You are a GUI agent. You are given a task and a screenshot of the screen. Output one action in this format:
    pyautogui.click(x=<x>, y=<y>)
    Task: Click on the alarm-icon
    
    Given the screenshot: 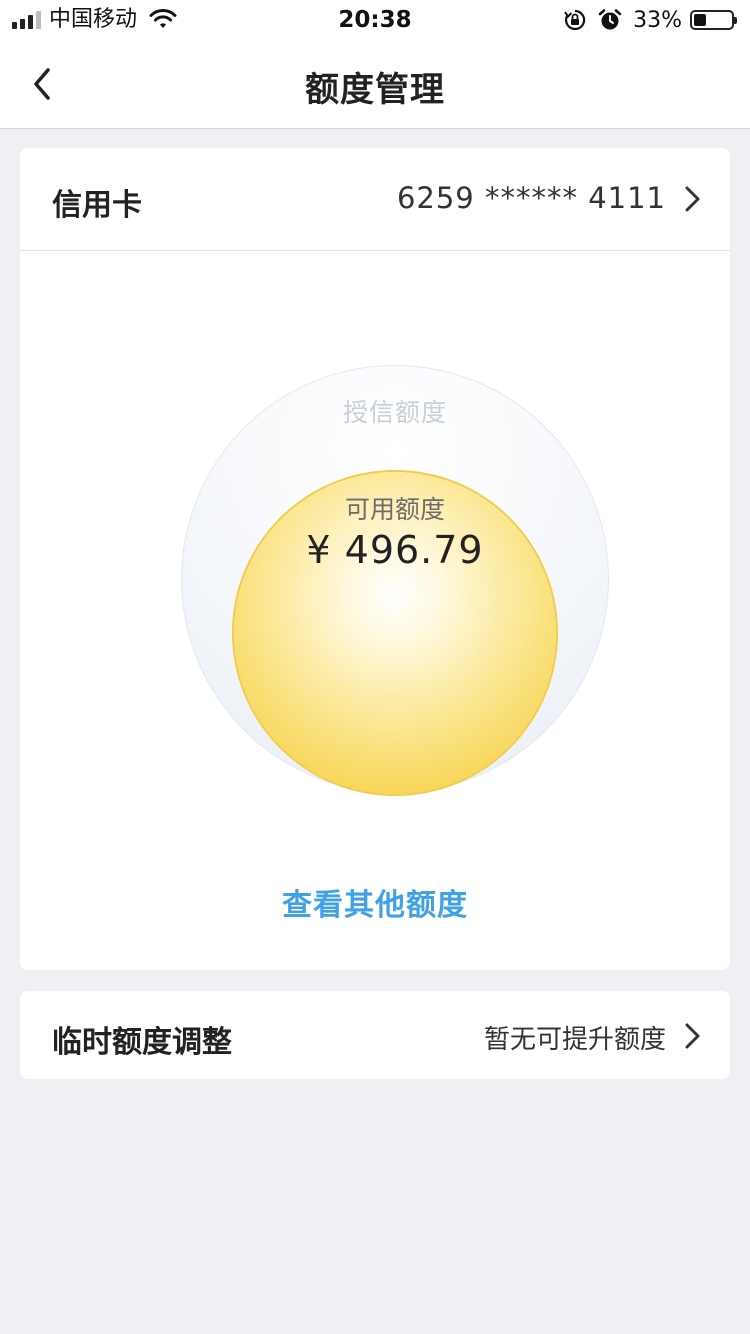 What is the action you would take?
    pyautogui.click(x=610, y=19)
    